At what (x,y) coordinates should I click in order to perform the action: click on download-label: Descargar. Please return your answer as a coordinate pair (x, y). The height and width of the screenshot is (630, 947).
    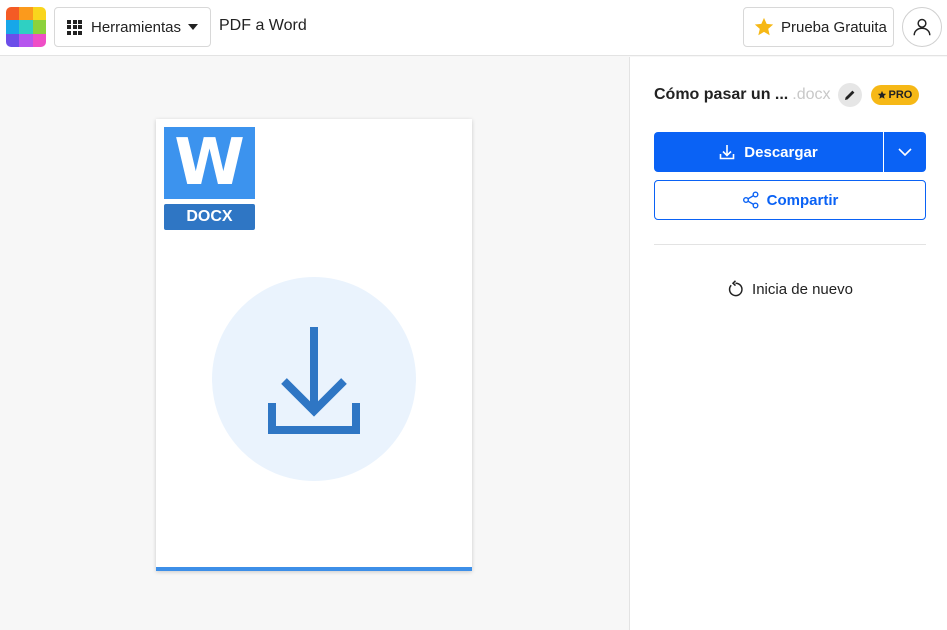
    Looking at the image, I should click on (781, 152).